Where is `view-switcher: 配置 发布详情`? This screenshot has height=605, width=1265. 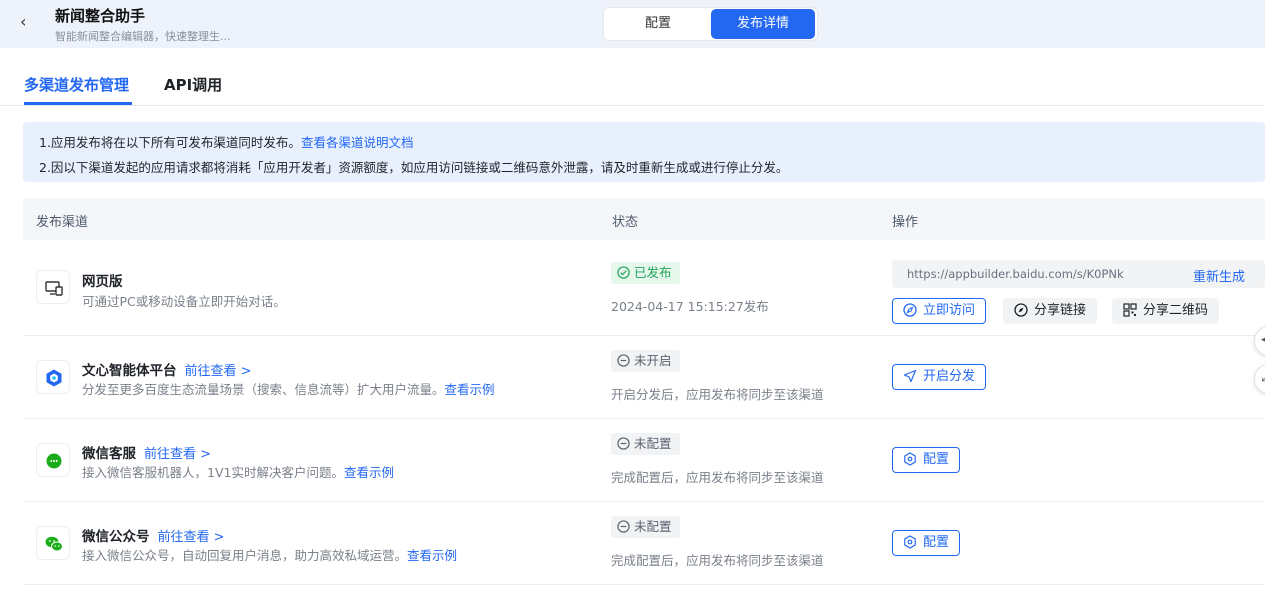
view-switcher: 配置 发布详情 is located at coordinates (710, 24).